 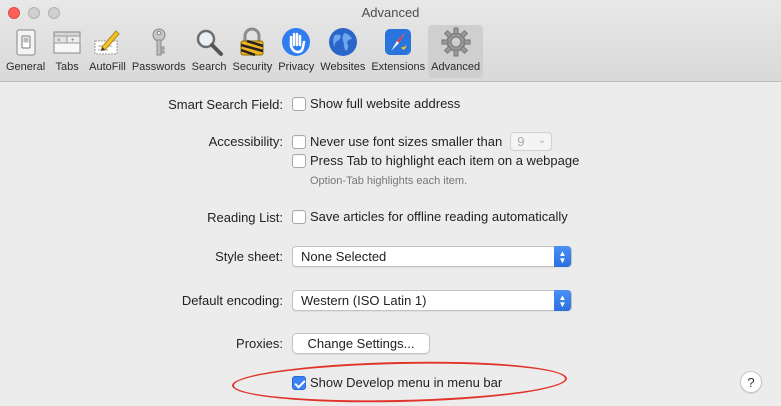 I want to click on extensions-compass-icon, so click(x=398, y=42).